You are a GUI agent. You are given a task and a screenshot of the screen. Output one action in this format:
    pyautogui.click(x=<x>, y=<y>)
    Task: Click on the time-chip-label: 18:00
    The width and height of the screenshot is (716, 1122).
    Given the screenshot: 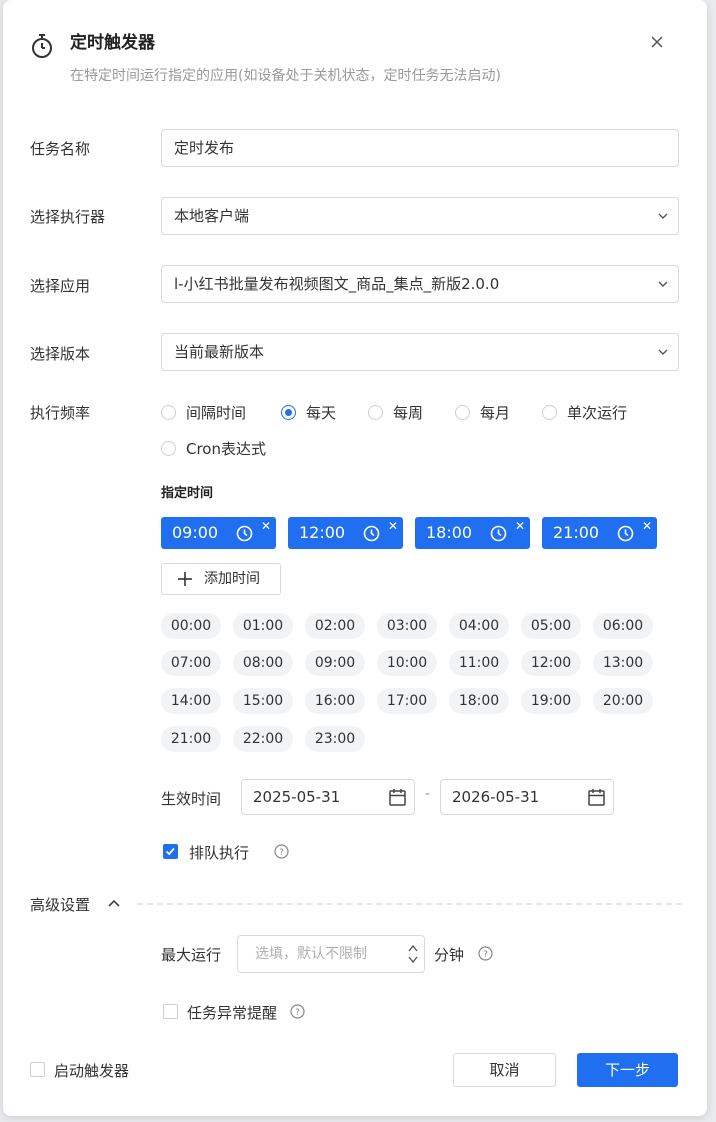 What is the action you would take?
    pyautogui.click(x=449, y=532)
    